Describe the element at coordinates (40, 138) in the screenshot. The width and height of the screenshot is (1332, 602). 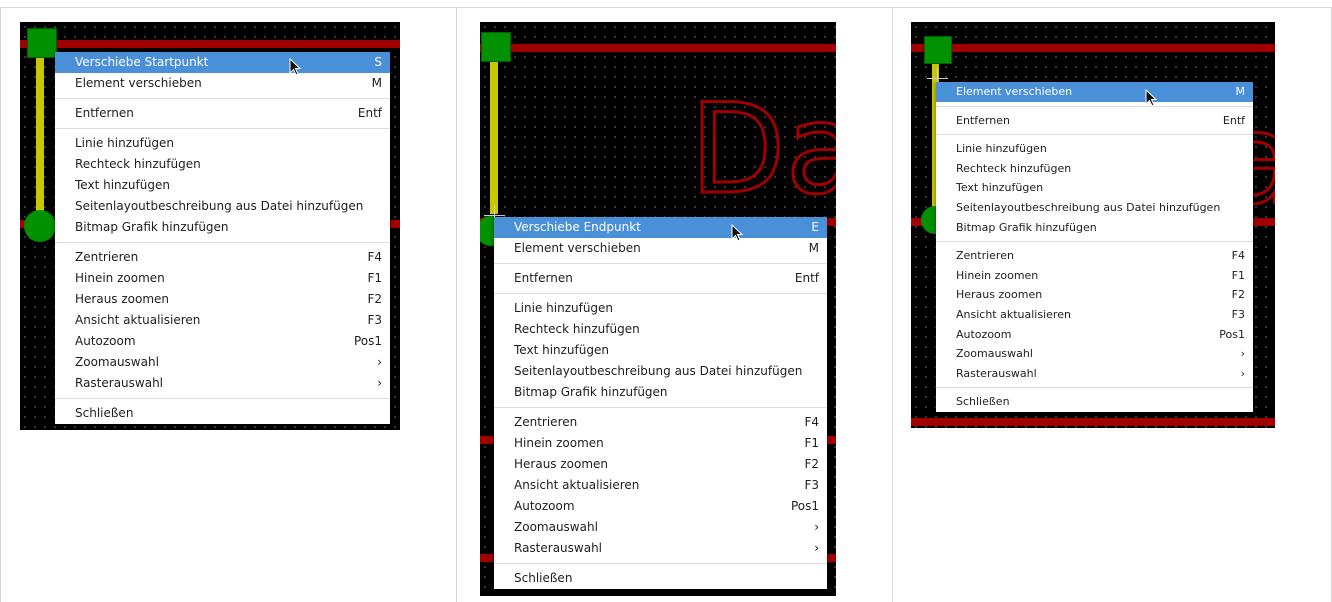
I see `yellow-line` at that location.